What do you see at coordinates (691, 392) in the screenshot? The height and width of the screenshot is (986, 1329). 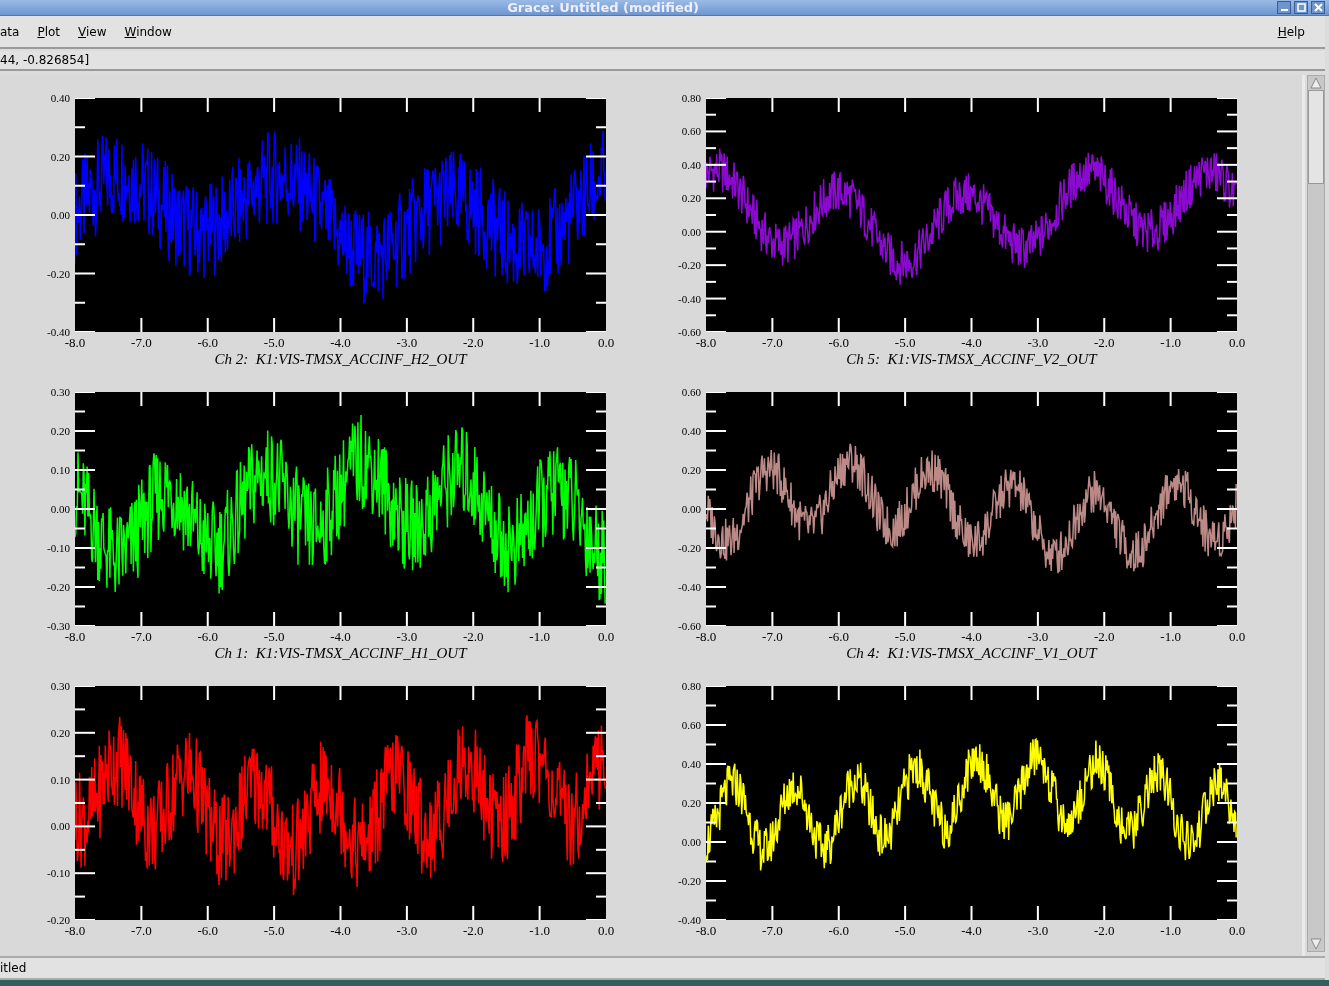 I see `y-tick-label: 0.60` at bounding box center [691, 392].